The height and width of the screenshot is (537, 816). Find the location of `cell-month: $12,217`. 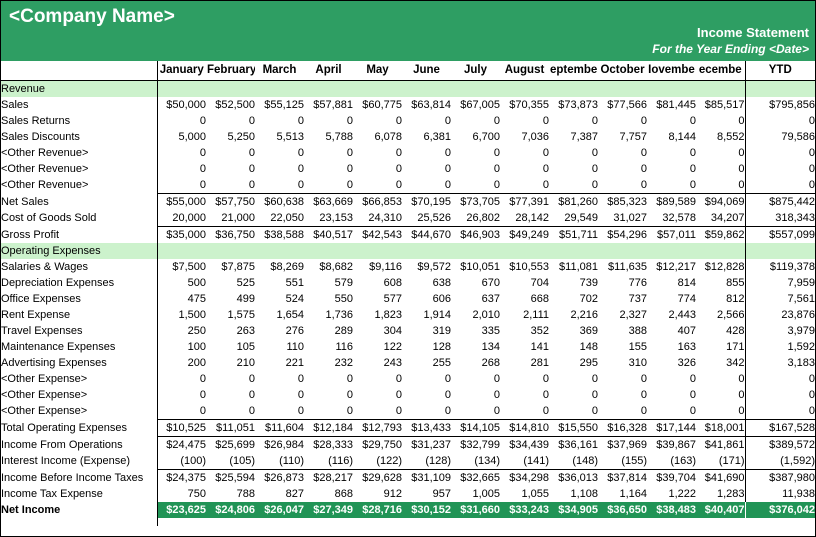

cell-month: $12,217 is located at coordinates (676, 267).